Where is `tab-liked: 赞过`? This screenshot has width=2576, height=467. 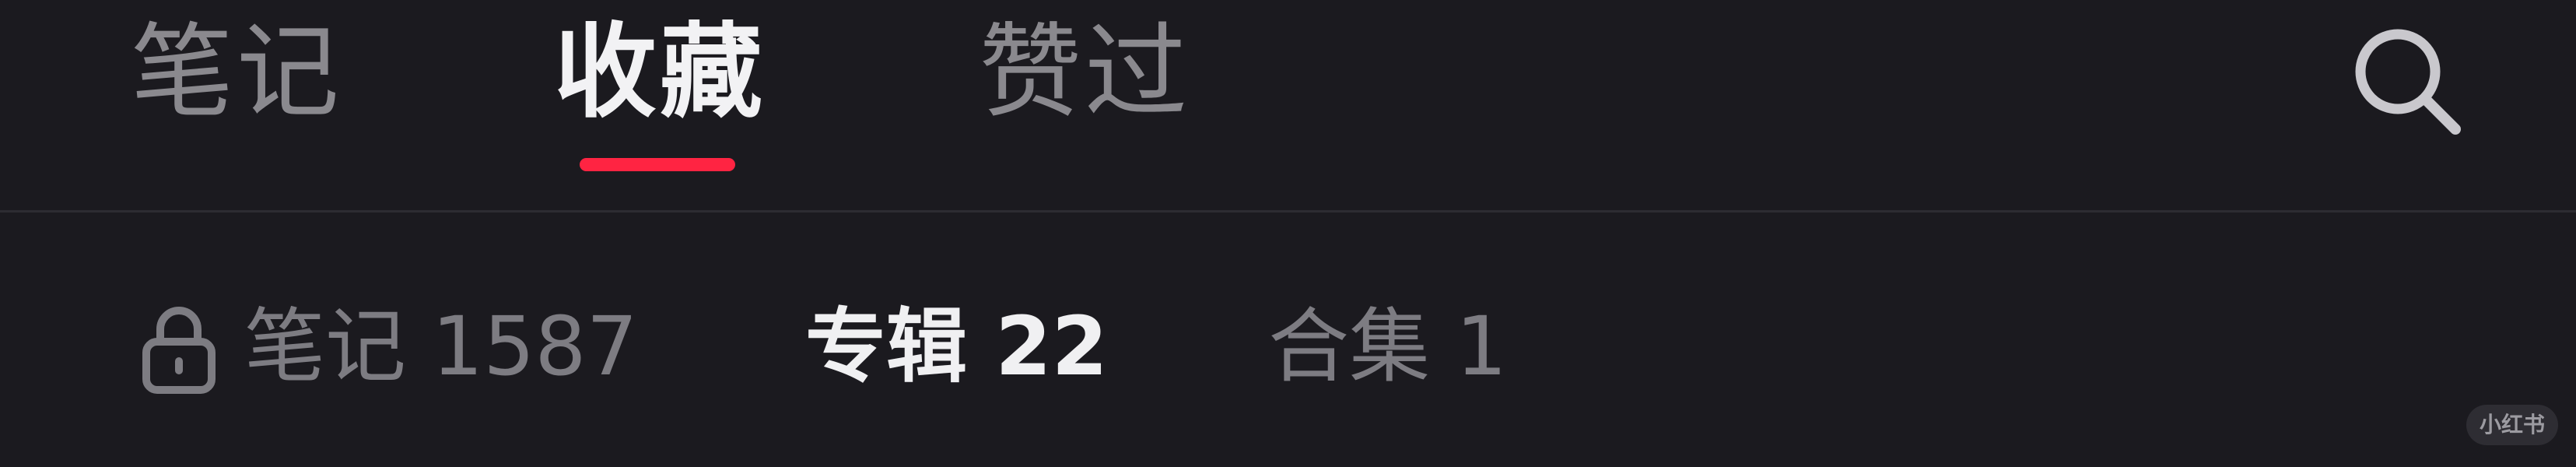
tab-liked: 赞过 is located at coordinates (1084, 72).